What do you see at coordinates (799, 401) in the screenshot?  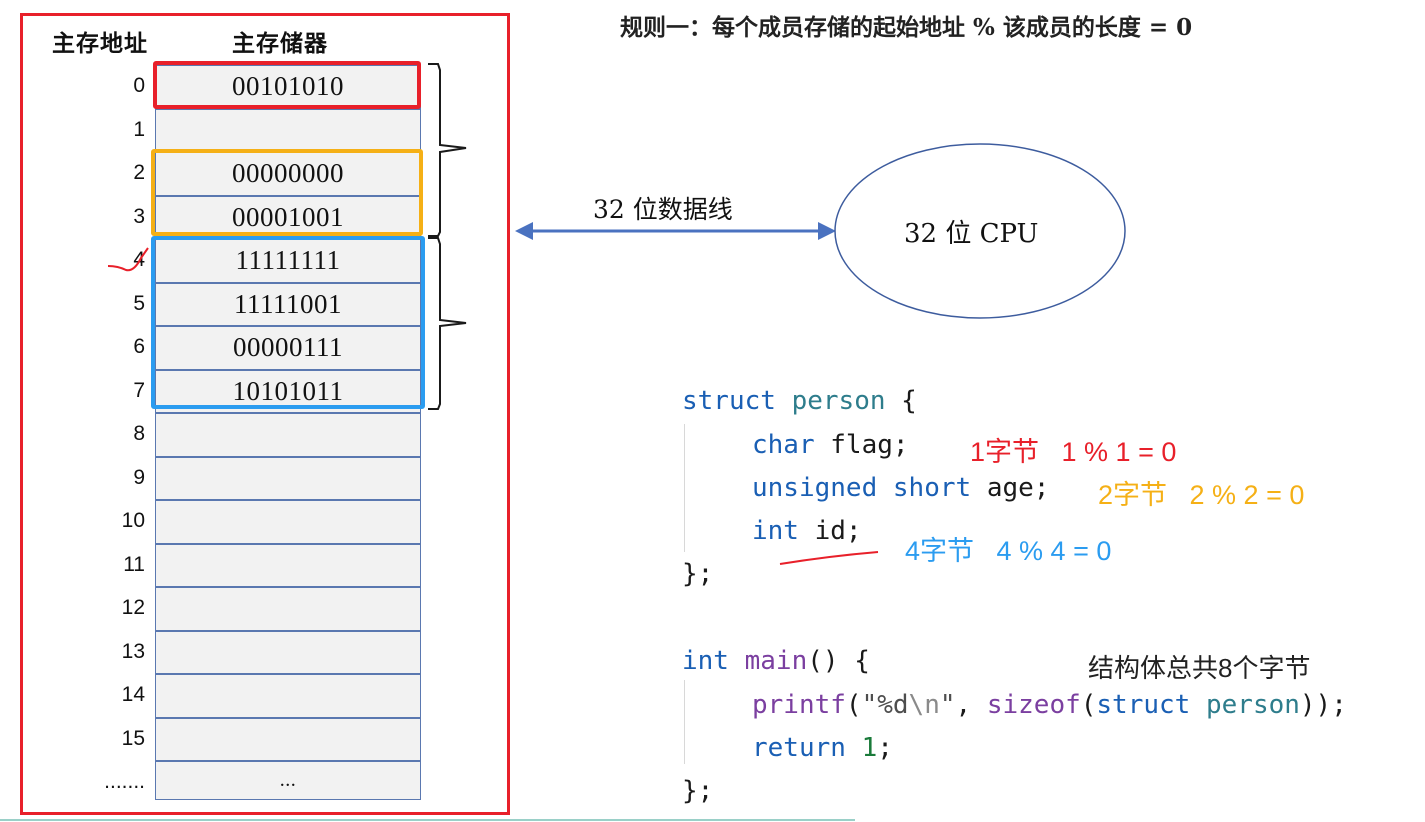 I see `code-line-struct: struct person {` at bounding box center [799, 401].